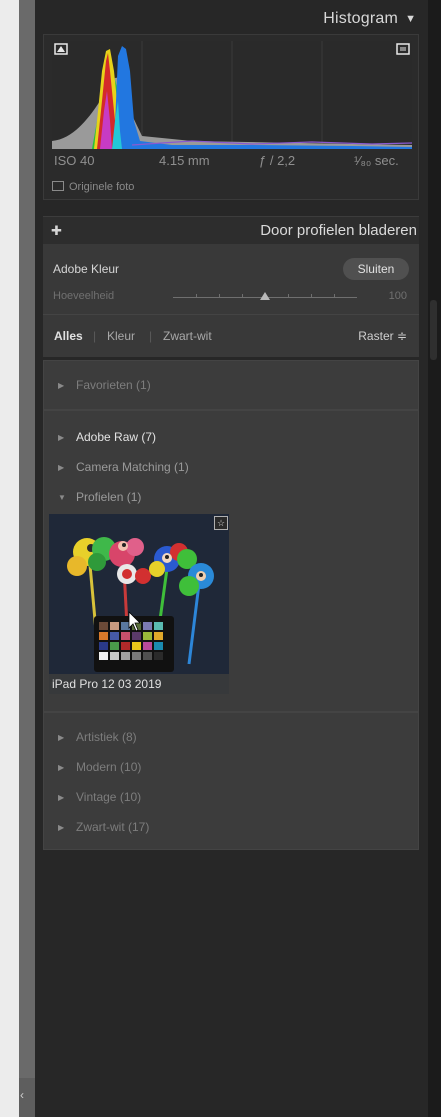 The image size is (441, 1117). What do you see at coordinates (109, 497) in the screenshot?
I see `group-label: Profielen (1)` at bounding box center [109, 497].